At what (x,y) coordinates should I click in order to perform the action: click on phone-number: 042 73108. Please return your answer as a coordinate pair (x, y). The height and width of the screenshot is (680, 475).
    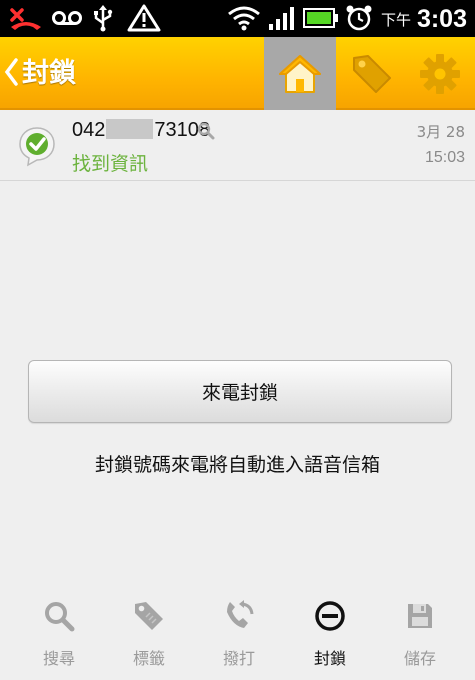
    Looking at the image, I should click on (141, 130).